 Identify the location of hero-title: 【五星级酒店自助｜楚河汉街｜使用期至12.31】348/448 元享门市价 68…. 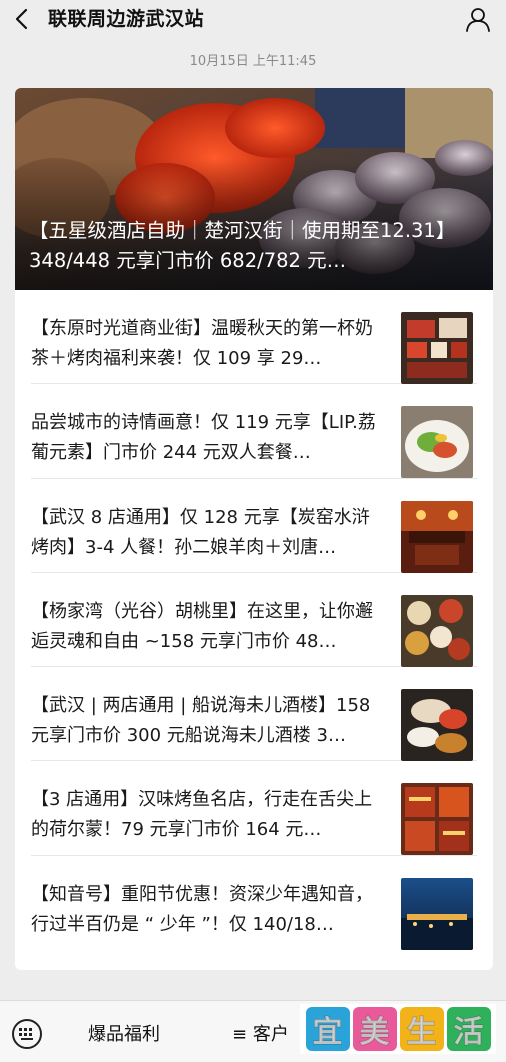
(242, 245).